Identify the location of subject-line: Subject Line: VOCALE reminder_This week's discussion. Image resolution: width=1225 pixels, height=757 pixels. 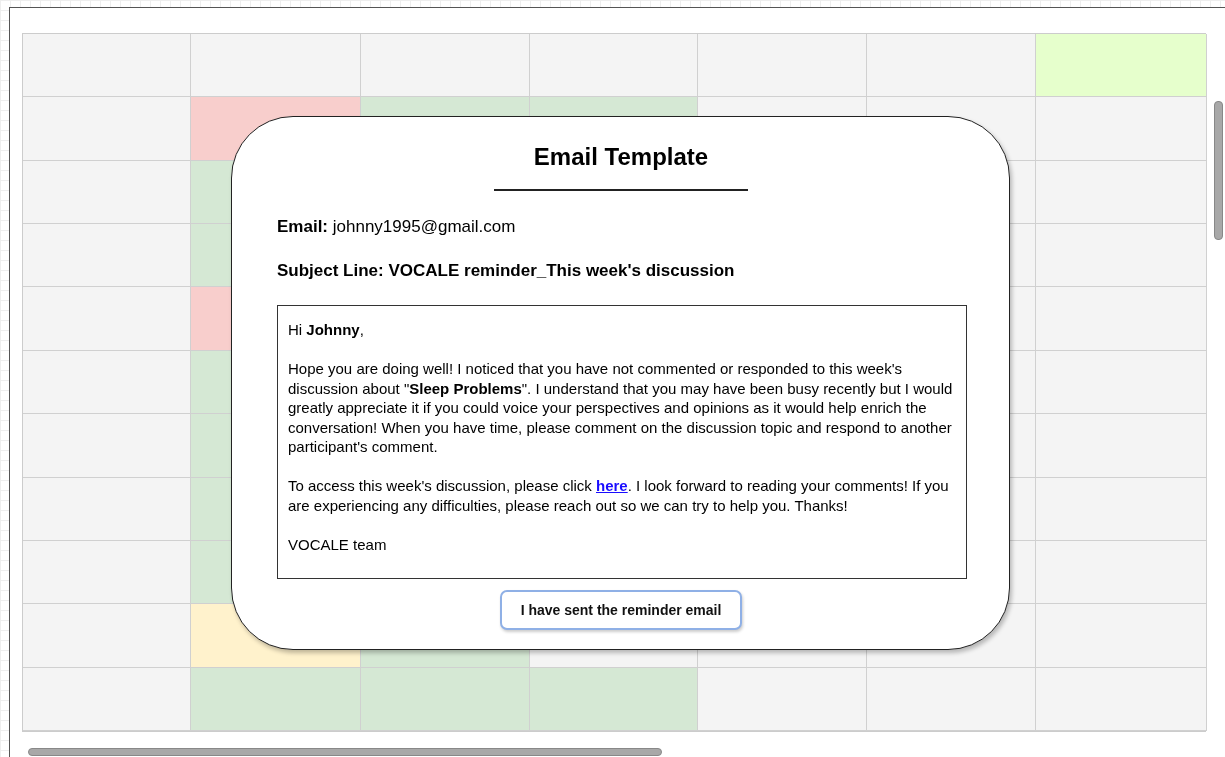
(506, 271).